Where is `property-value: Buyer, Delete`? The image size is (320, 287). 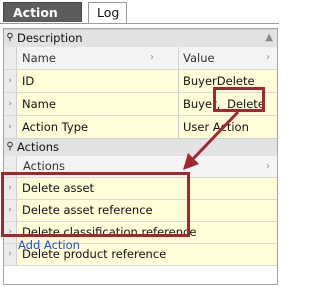
property-value: Buyer, Delete is located at coordinates (228, 104).